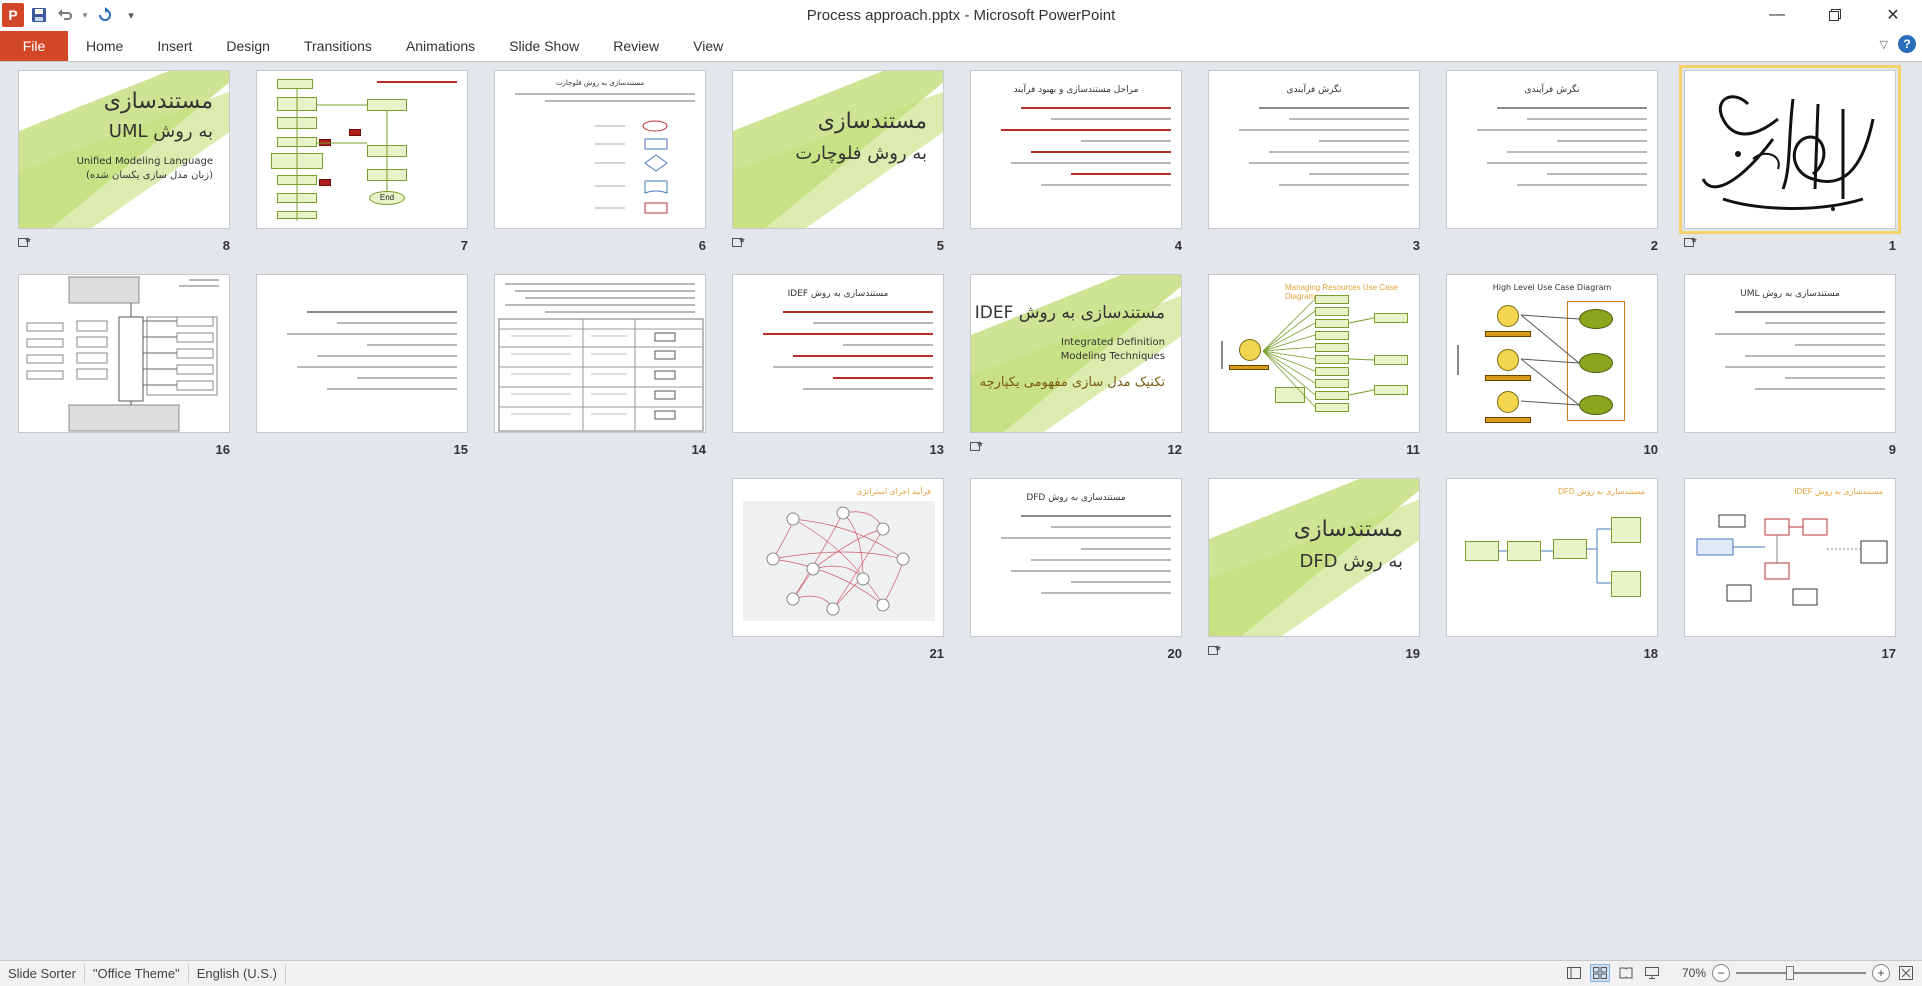  Describe the element at coordinates (1801, 973) in the screenshot. I see `zoom-slider` at that location.